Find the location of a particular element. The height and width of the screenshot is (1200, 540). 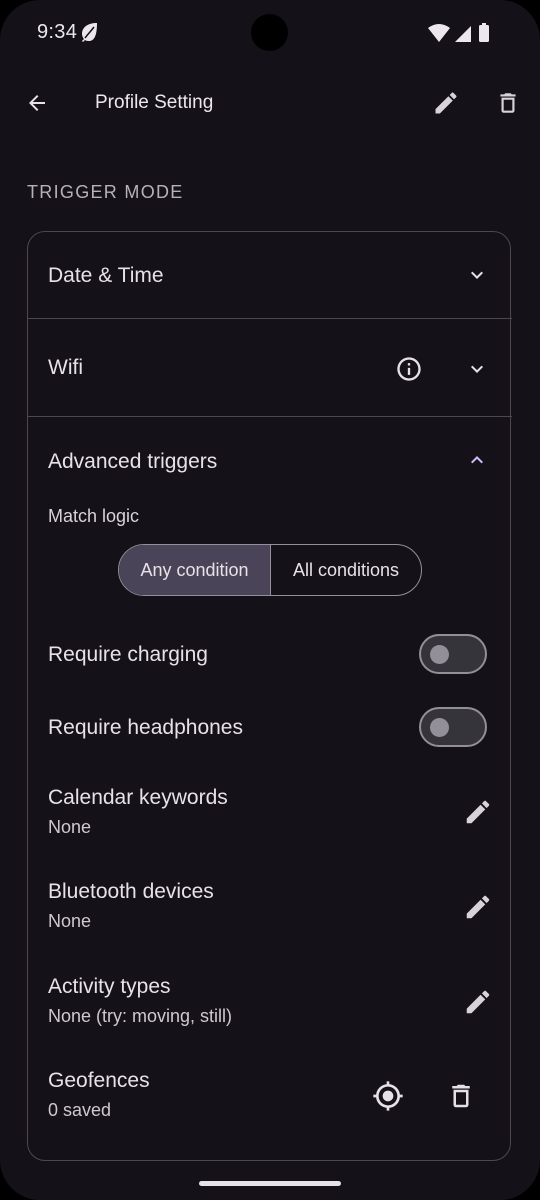

status-time: 9:34 is located at coordinates (57, 32).